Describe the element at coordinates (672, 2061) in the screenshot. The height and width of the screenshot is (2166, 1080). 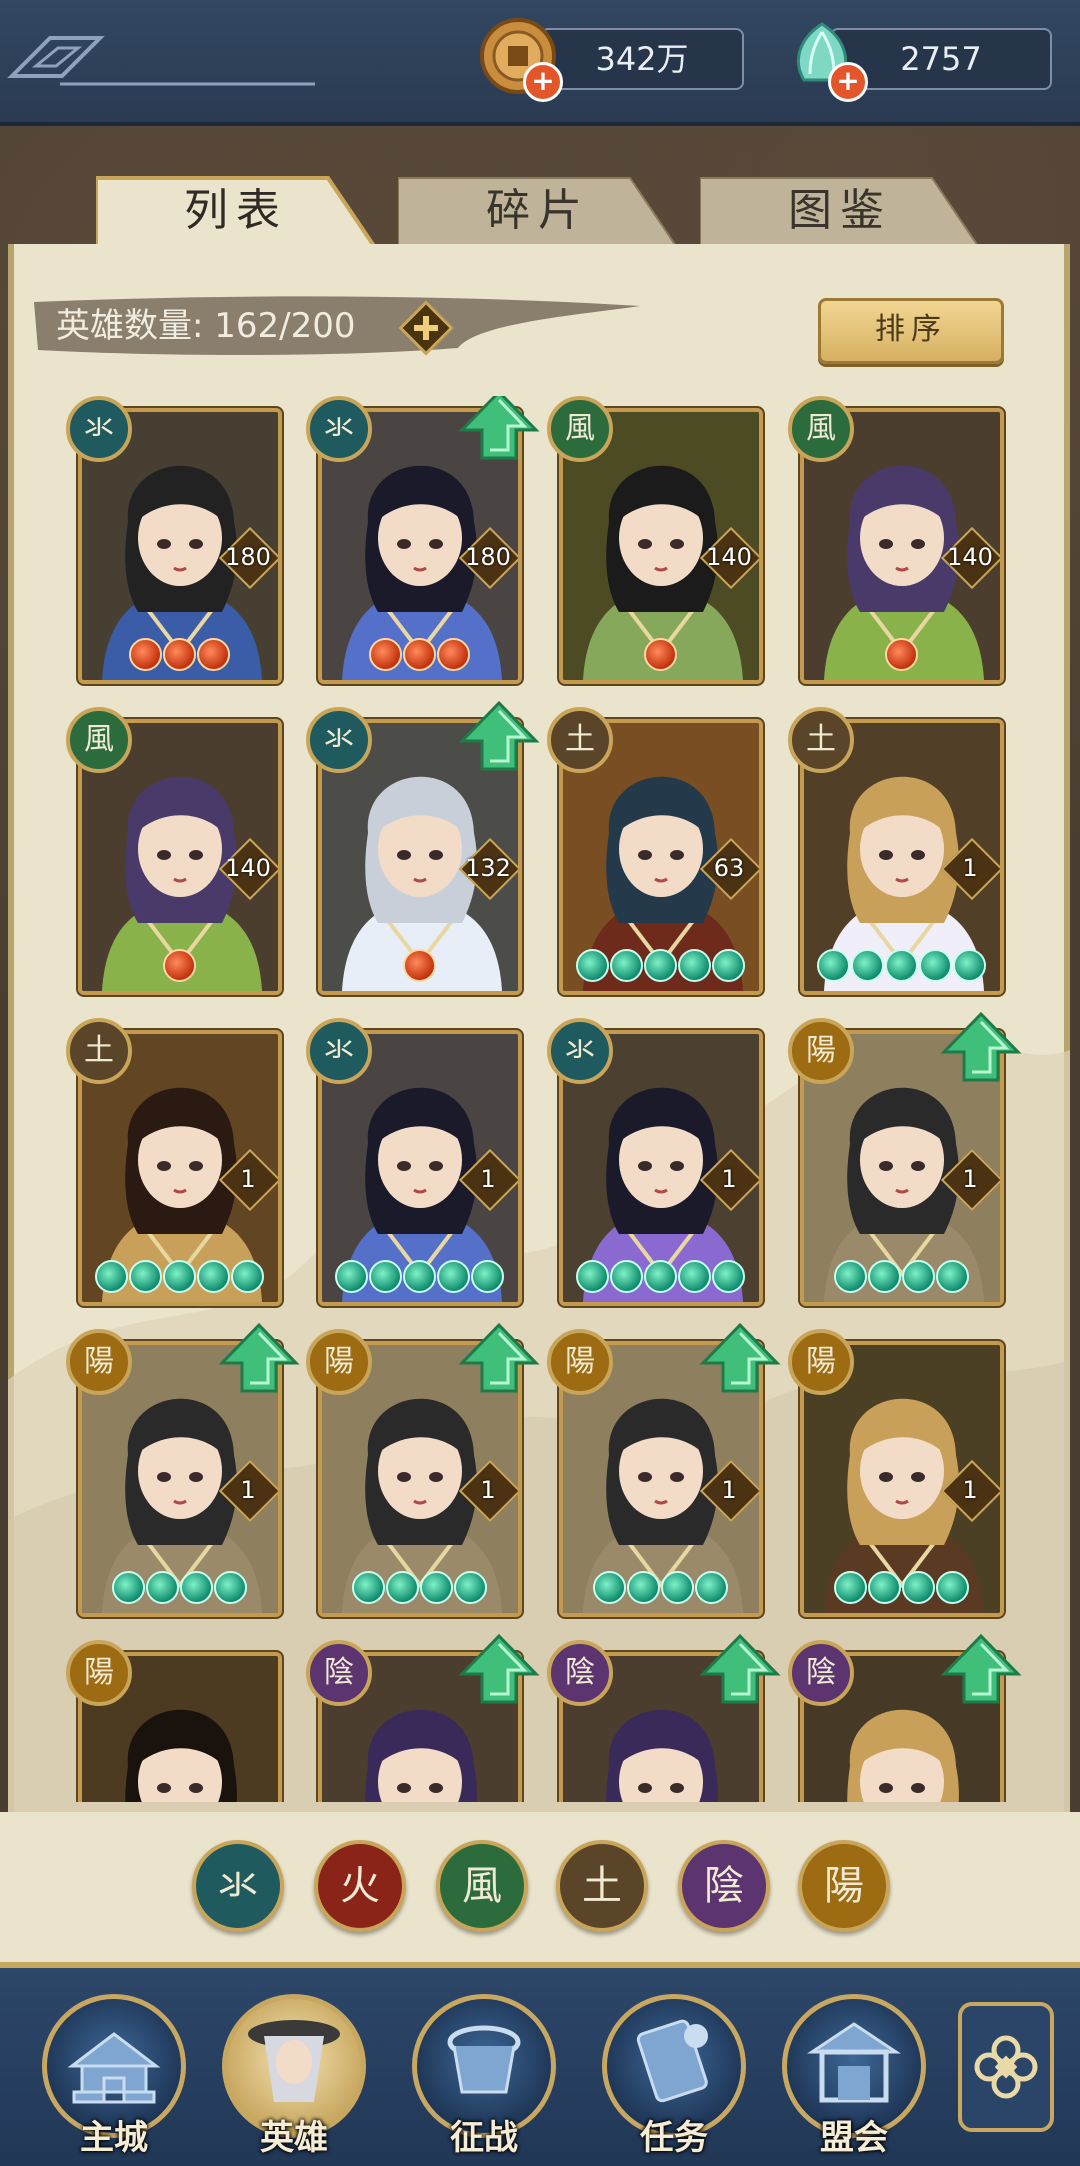
I see `scroll-quest-icon` at that location.